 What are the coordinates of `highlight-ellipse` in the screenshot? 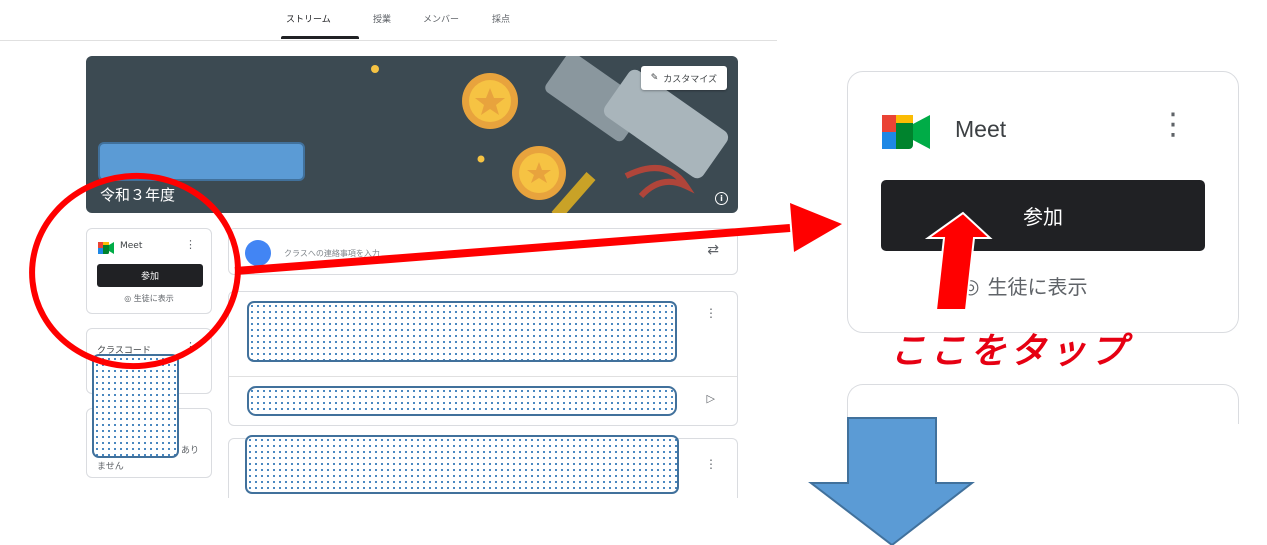 It's located at (135, 271).